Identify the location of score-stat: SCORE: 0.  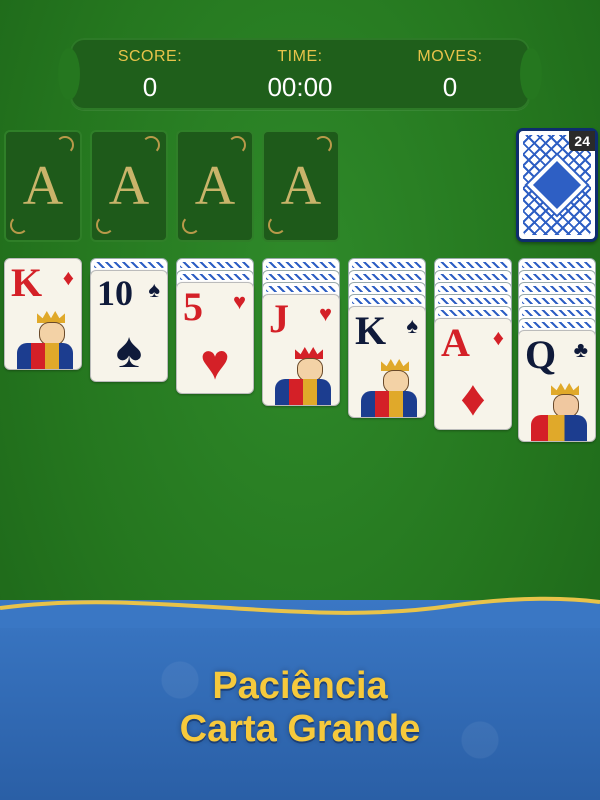
(150, 75).